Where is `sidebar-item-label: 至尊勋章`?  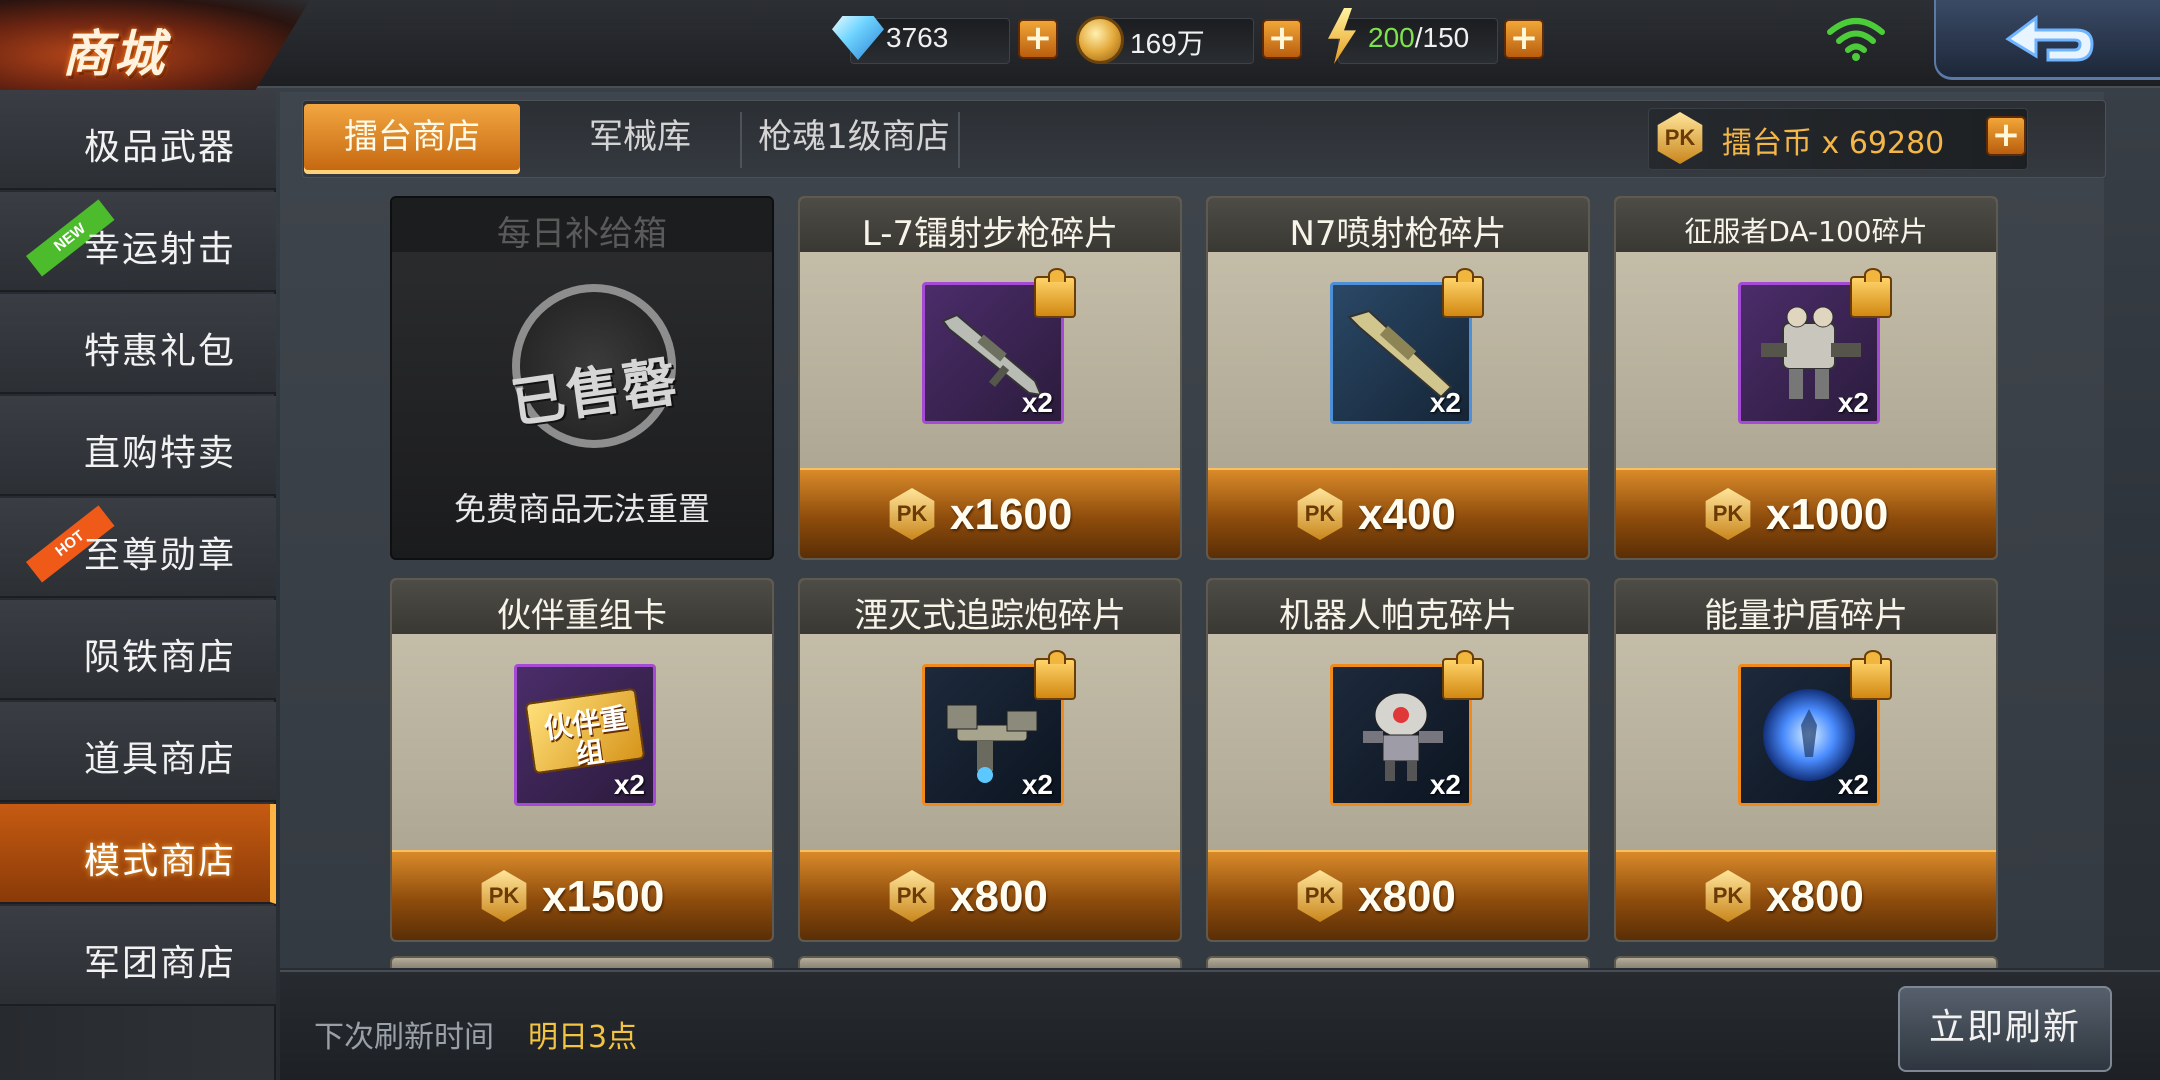
sidebar-item-label: 至尊勋章 is located at coordinates (160, 555).